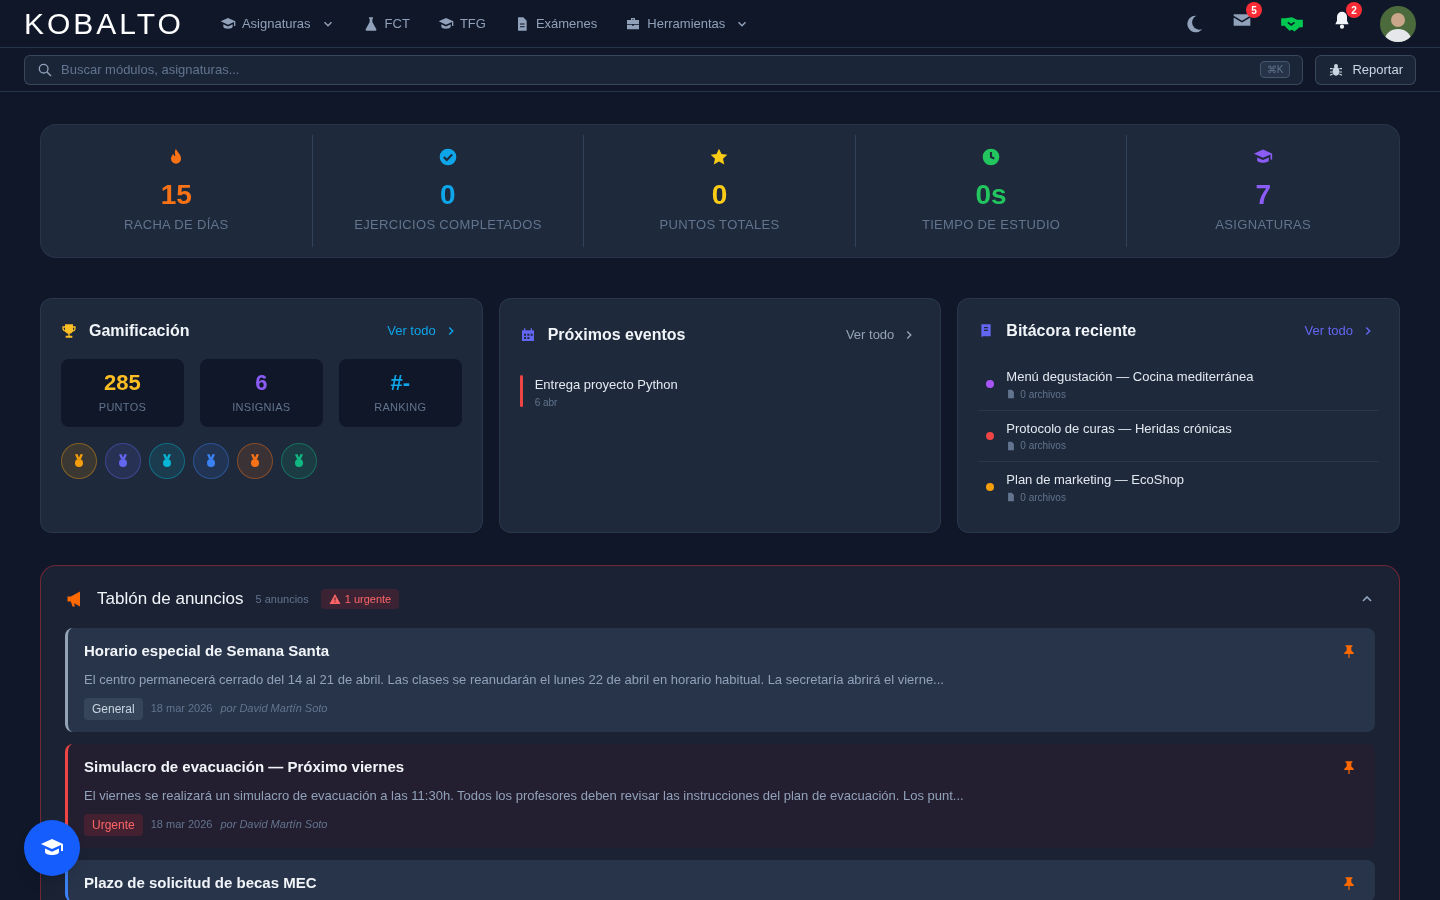 This screenshot has height=900, width=1440. What do you see at coordinates (1263, 225) in the screenshot?
I see `stat-label: ASIGNATURAS` at bounding box center [1263, 225].